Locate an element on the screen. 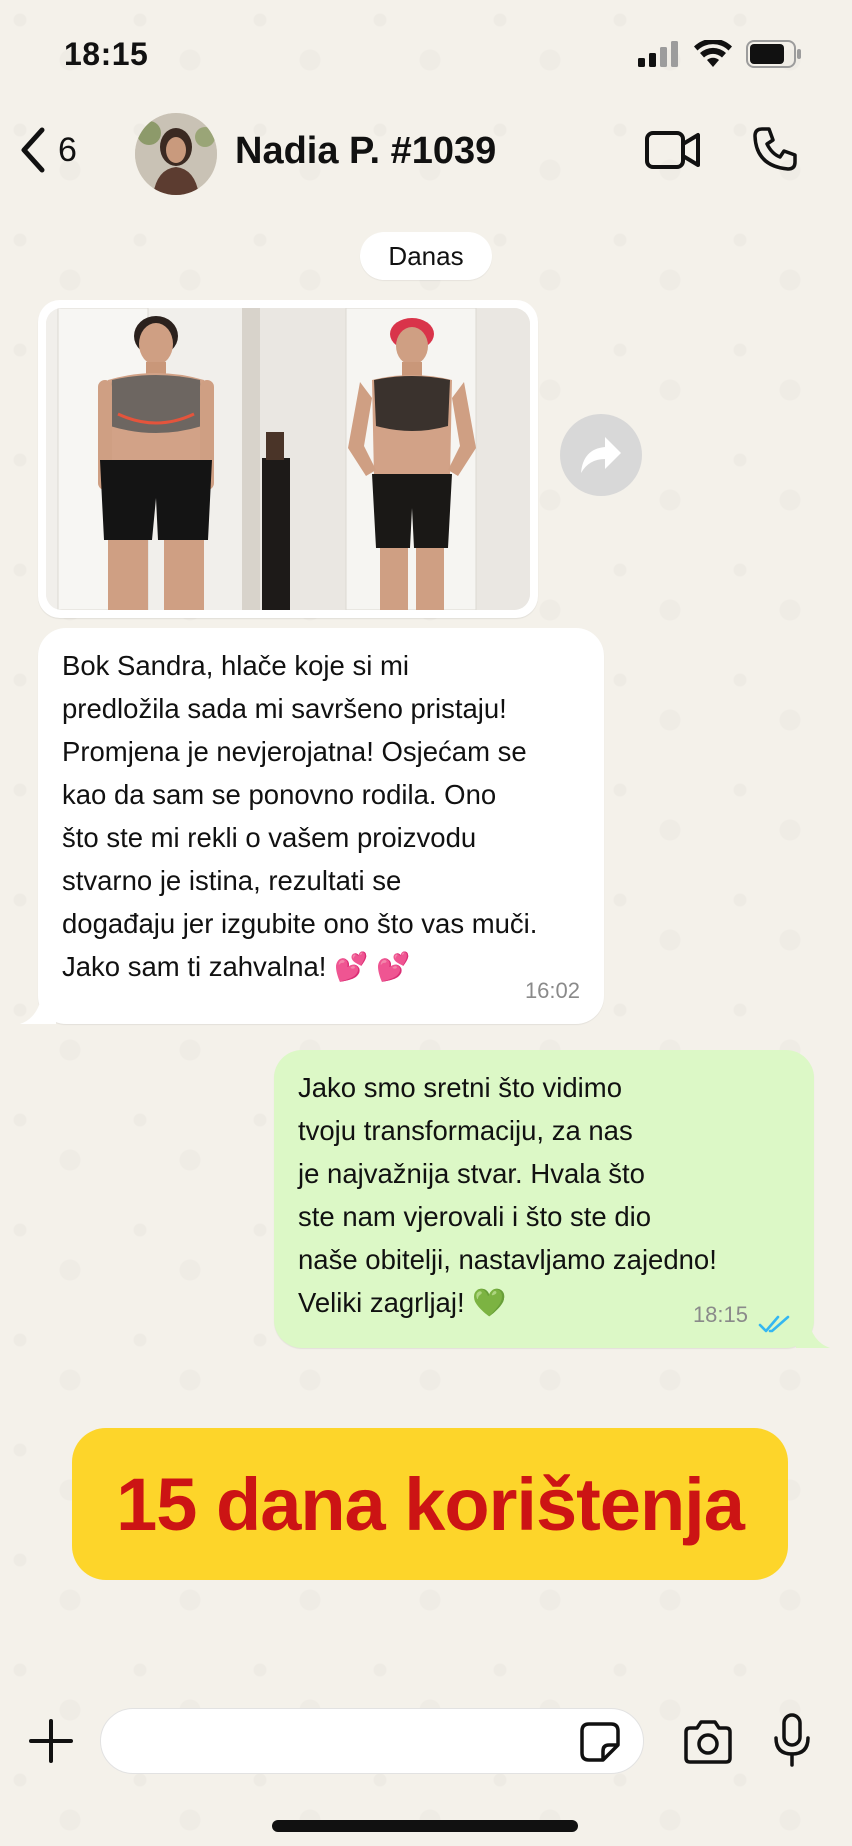  message-line: Promjena je nevjerojatna! Osjećam se is located at coordinates (294, 751).